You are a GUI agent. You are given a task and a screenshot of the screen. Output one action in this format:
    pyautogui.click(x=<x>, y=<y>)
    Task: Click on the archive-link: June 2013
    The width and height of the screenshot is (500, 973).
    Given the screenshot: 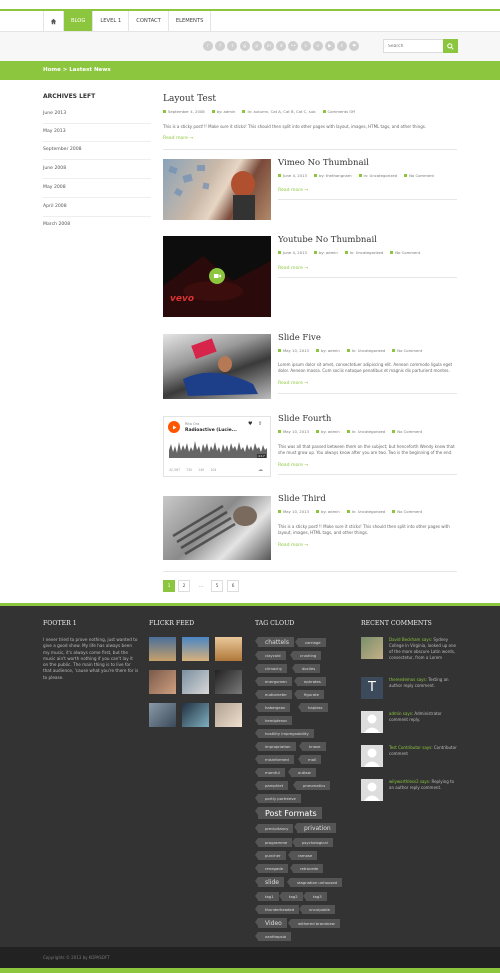 What is the action you would take?
    pyautogui.click(x=97, y=115)
    